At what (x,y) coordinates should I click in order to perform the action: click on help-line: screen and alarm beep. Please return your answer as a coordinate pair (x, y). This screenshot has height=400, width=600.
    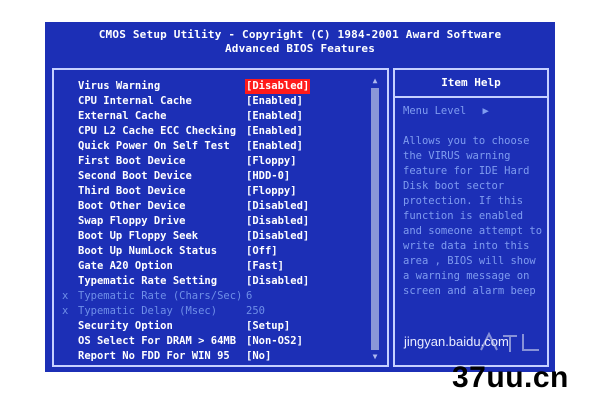
    Looking at the image, I should click on (469, 291).